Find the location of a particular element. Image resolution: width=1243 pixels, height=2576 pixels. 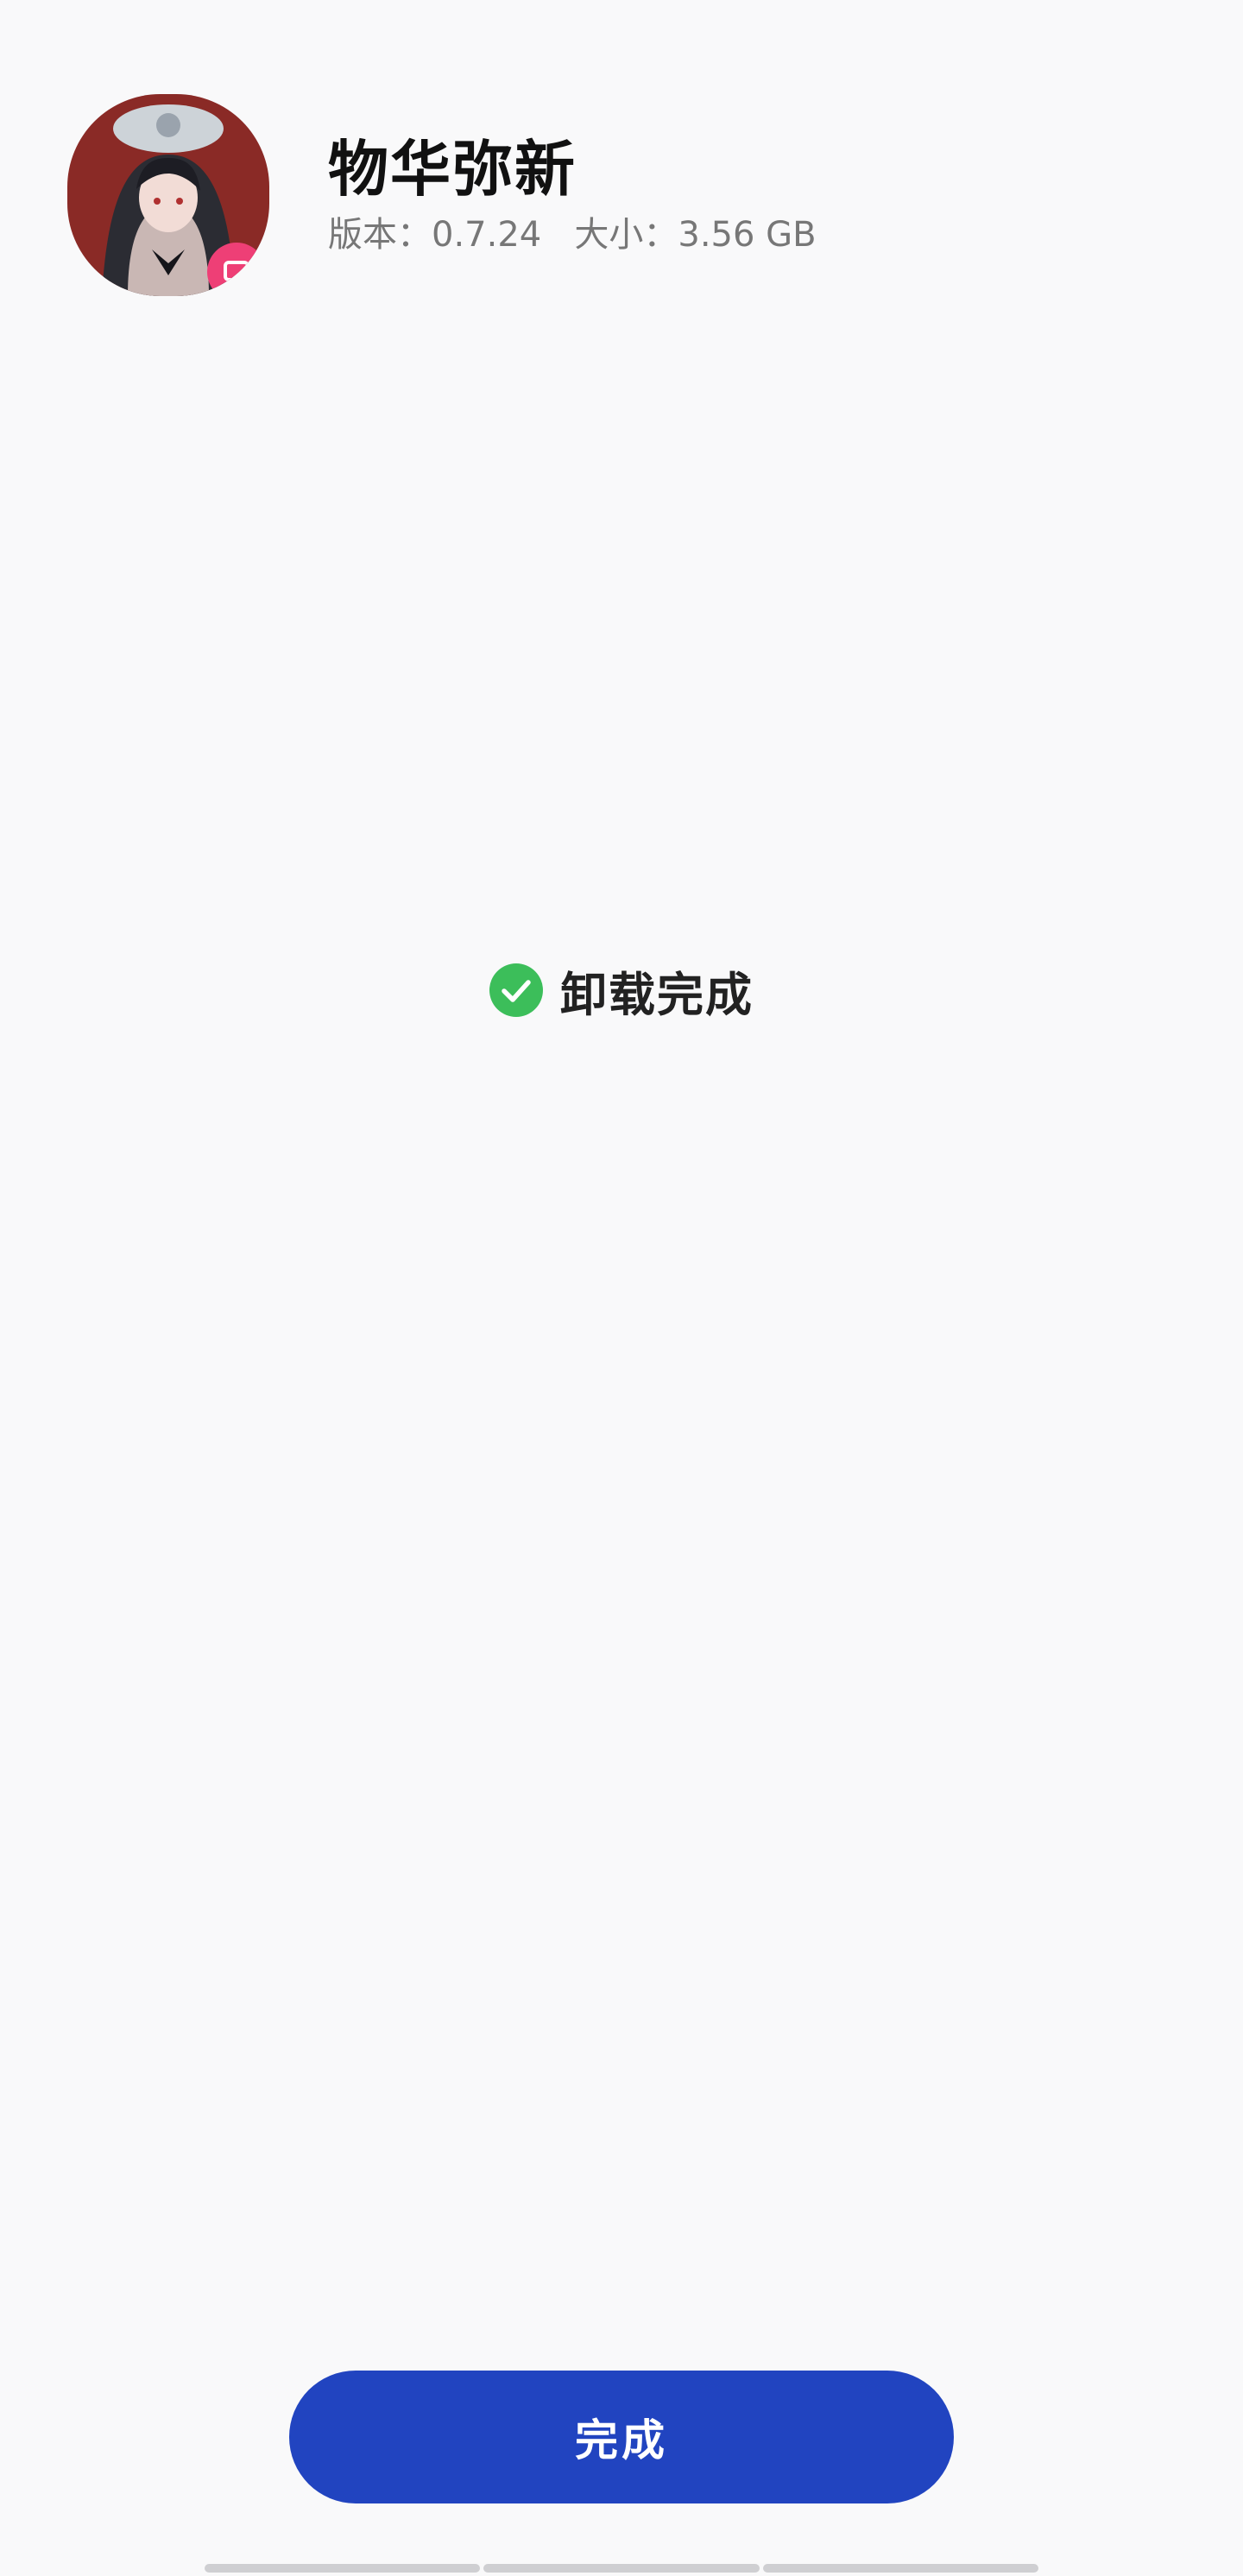

version-label: 版本： is located at coordinates (380, 235).